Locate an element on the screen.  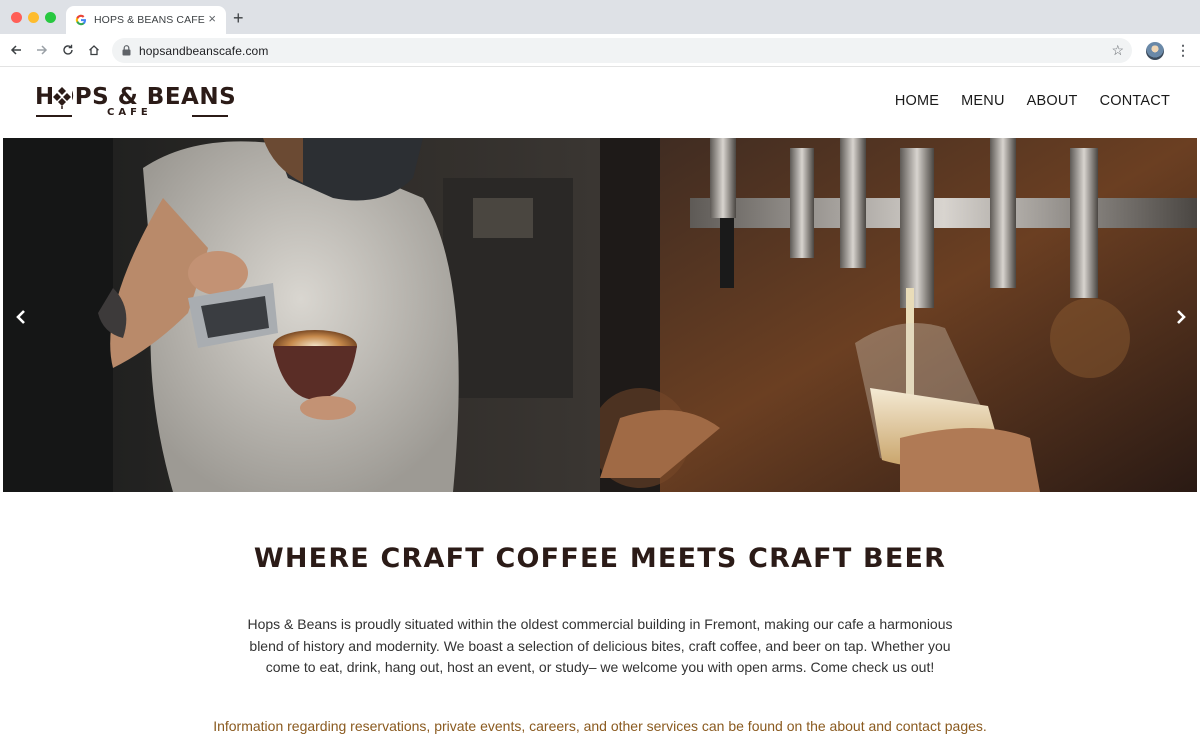
back-arrow-icon is located at coordinates (16, 50).